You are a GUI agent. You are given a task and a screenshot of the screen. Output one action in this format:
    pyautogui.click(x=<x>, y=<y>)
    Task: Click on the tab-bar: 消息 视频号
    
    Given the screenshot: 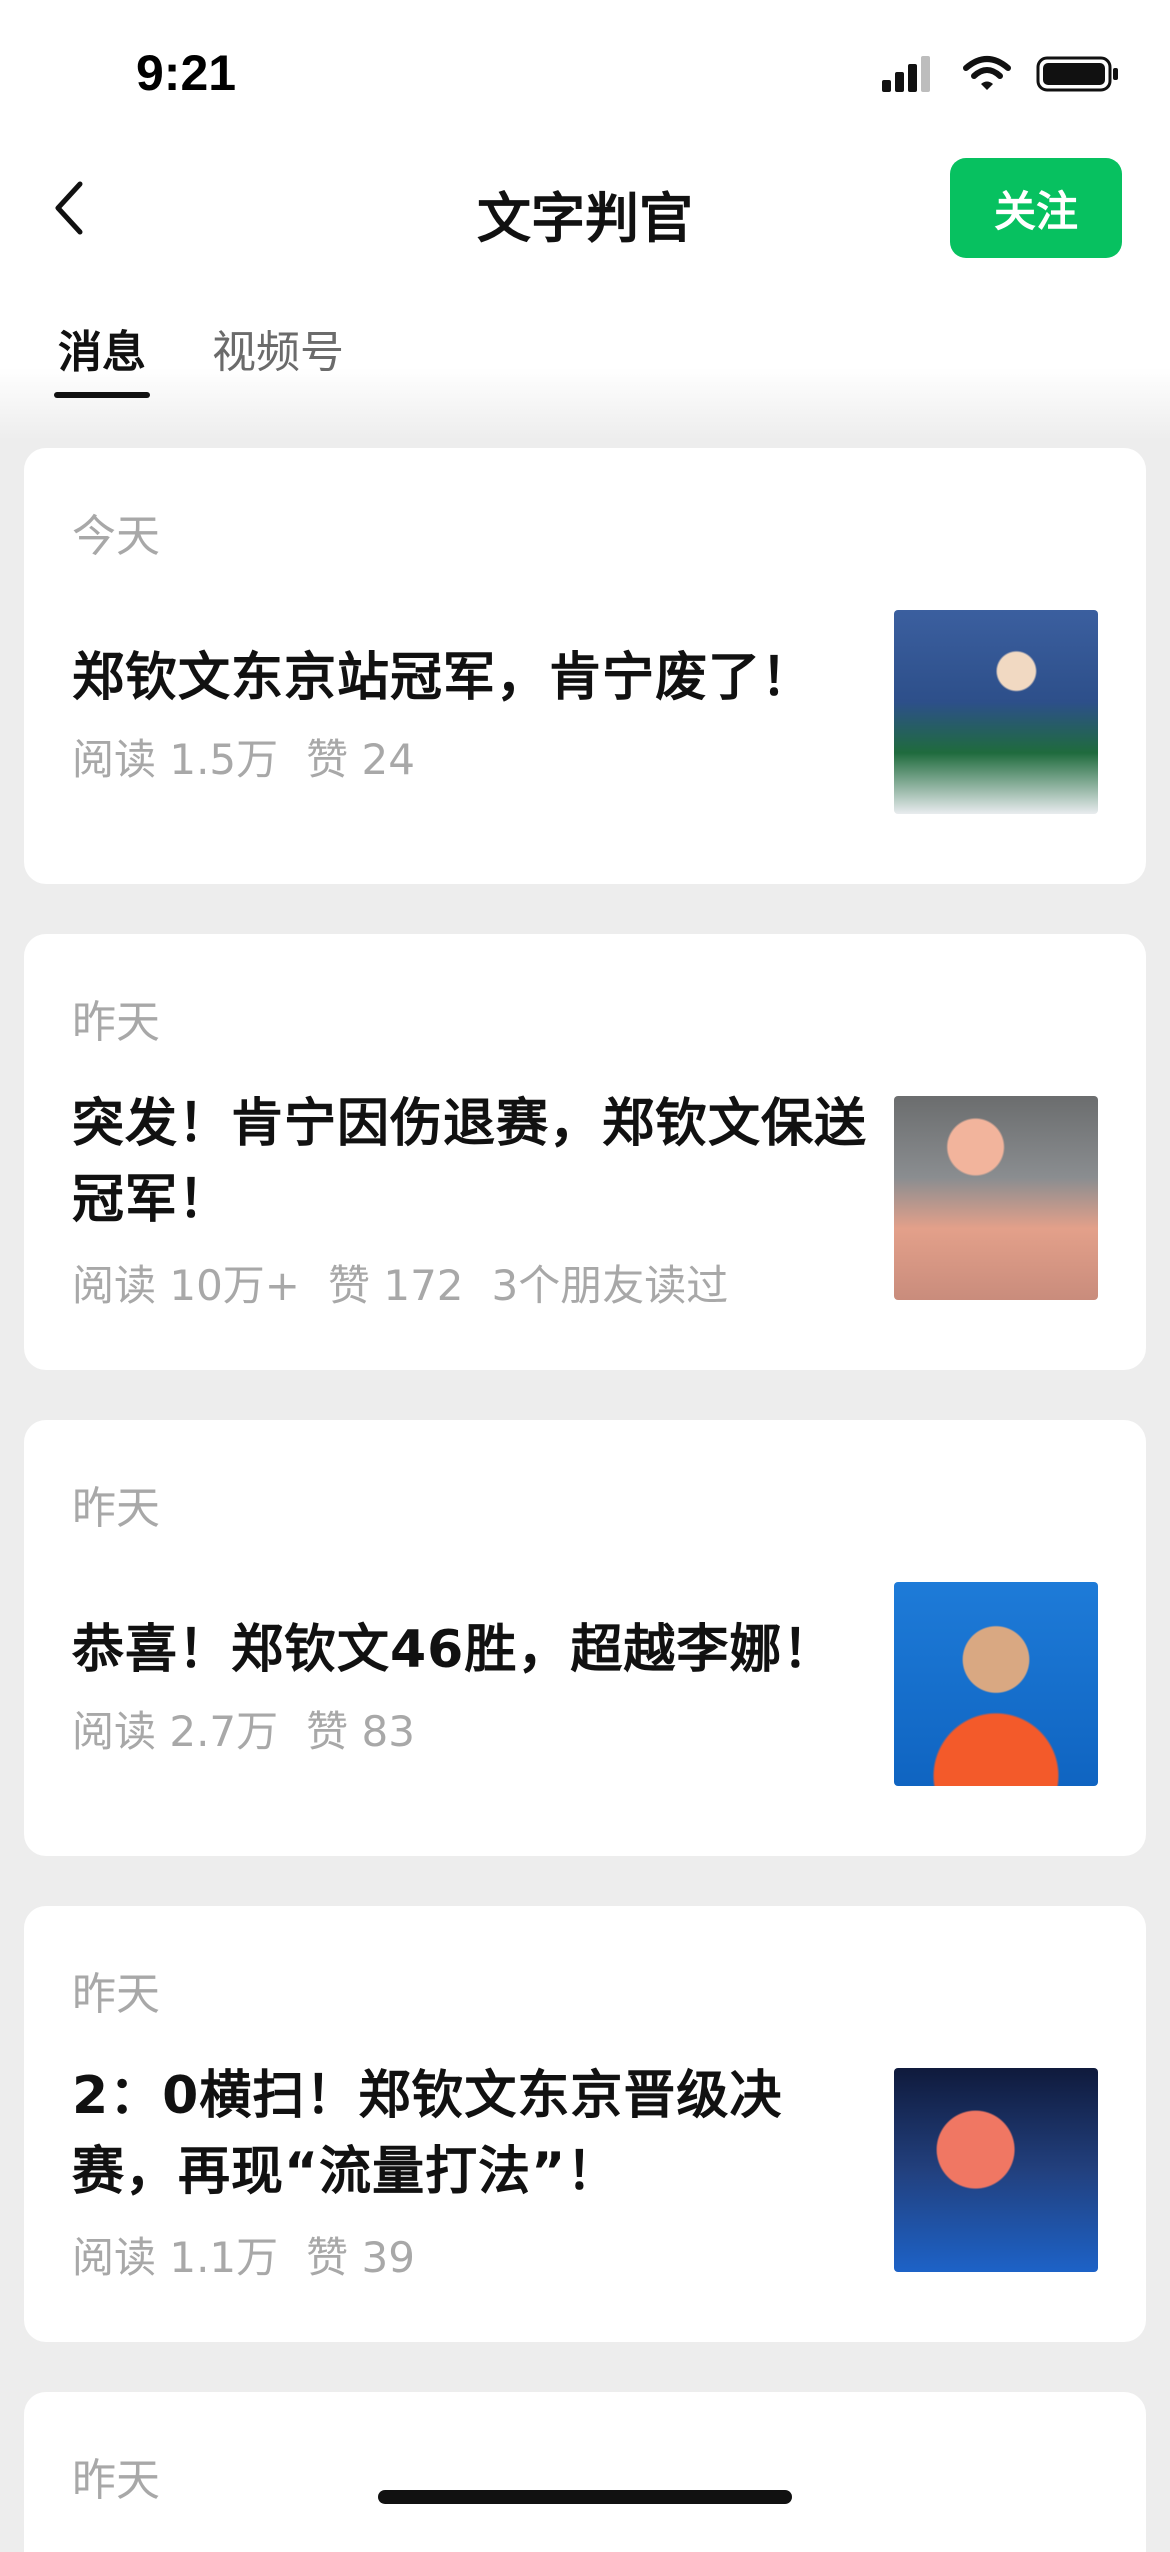 What is the action you would take?
    pyautogui.click(x=585, y=360)
    